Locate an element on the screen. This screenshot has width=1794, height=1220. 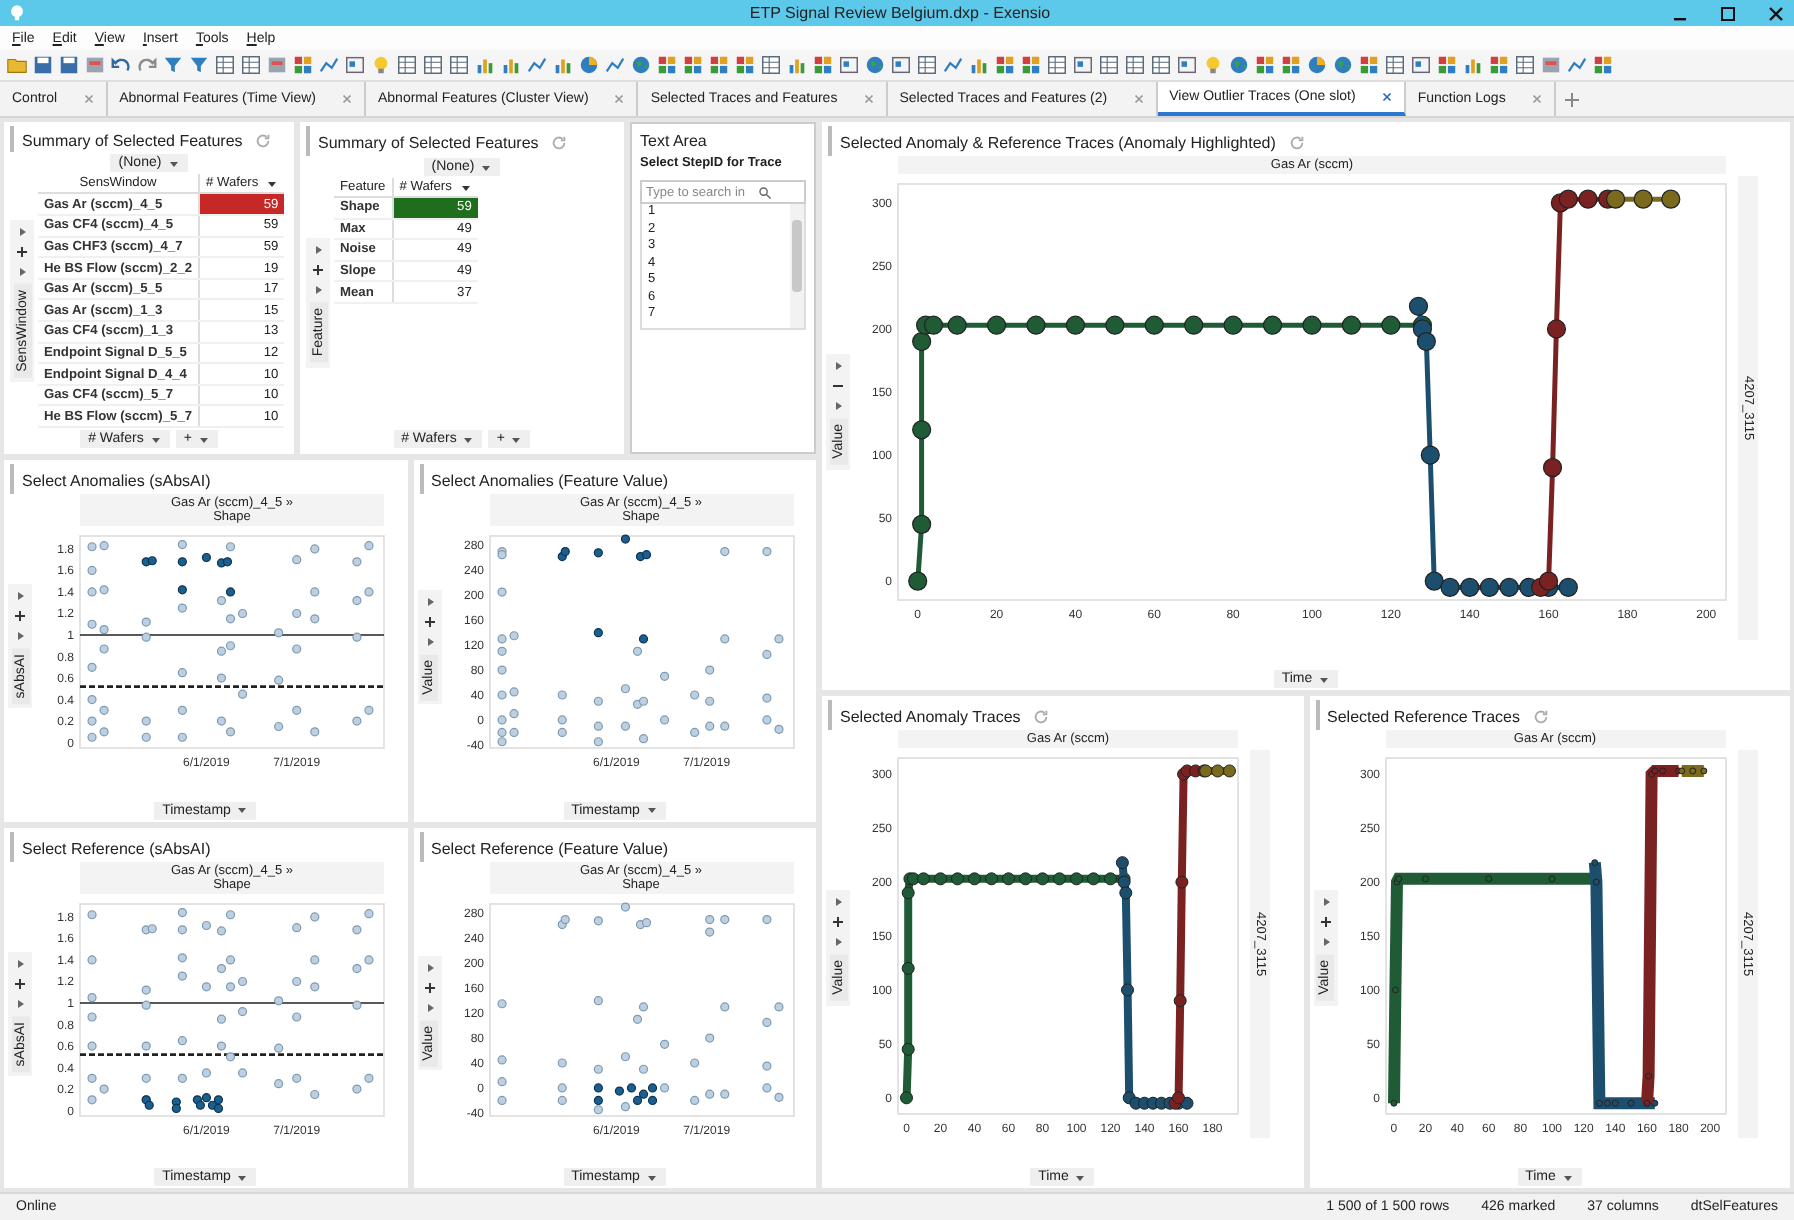
window-title: ETP Signal Review Belgium.dxp - Exensio is located at coordinates (900, 13).